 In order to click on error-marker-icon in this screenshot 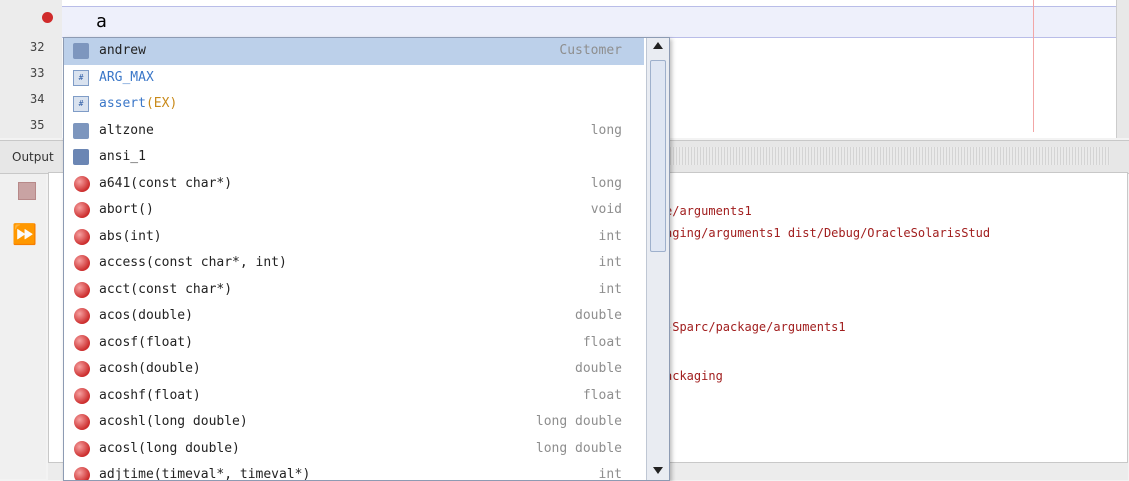, I will do `click(47, 17)`.